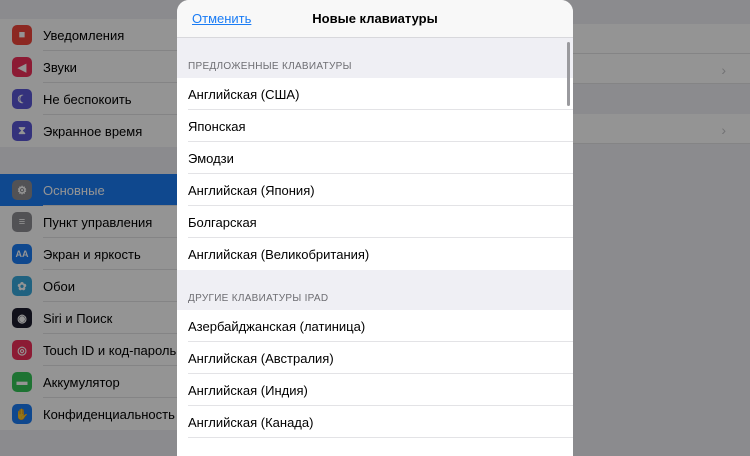 This screenshot has height=456, width=750. What do you see at coordinates (375, 190) in the screenshot?
I see `keyboard-row: Английская (Япония)` at bounding box center [375, 190].